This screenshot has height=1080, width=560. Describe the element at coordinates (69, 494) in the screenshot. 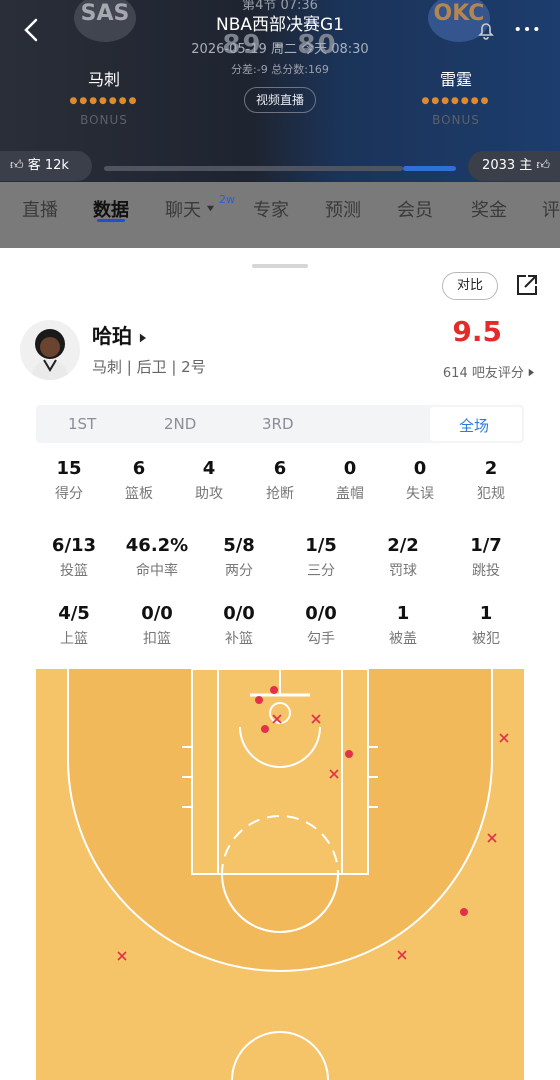

I see `stat-label: 得分` at that location.